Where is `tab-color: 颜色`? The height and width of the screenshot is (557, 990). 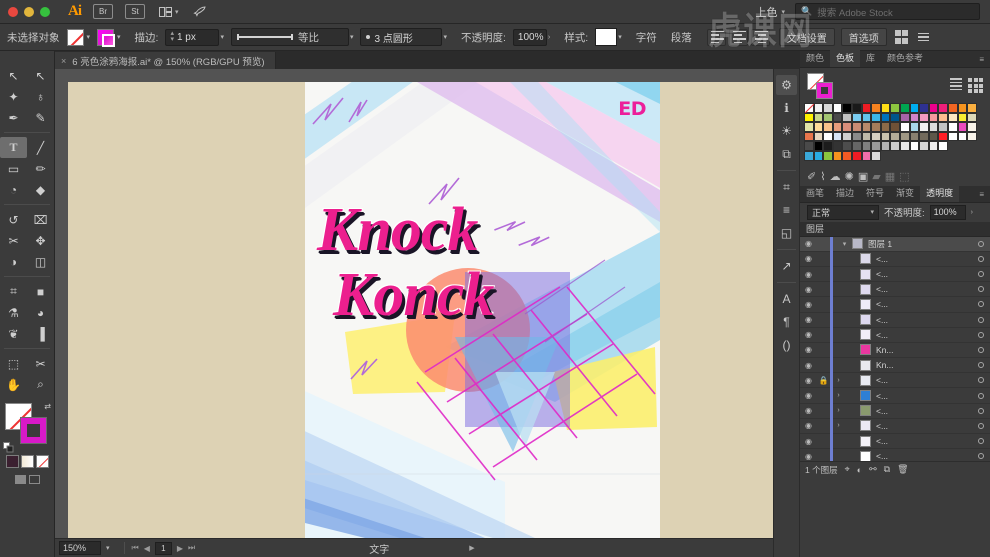 tab-color: 颜色 is located at coordinates (815, 57).